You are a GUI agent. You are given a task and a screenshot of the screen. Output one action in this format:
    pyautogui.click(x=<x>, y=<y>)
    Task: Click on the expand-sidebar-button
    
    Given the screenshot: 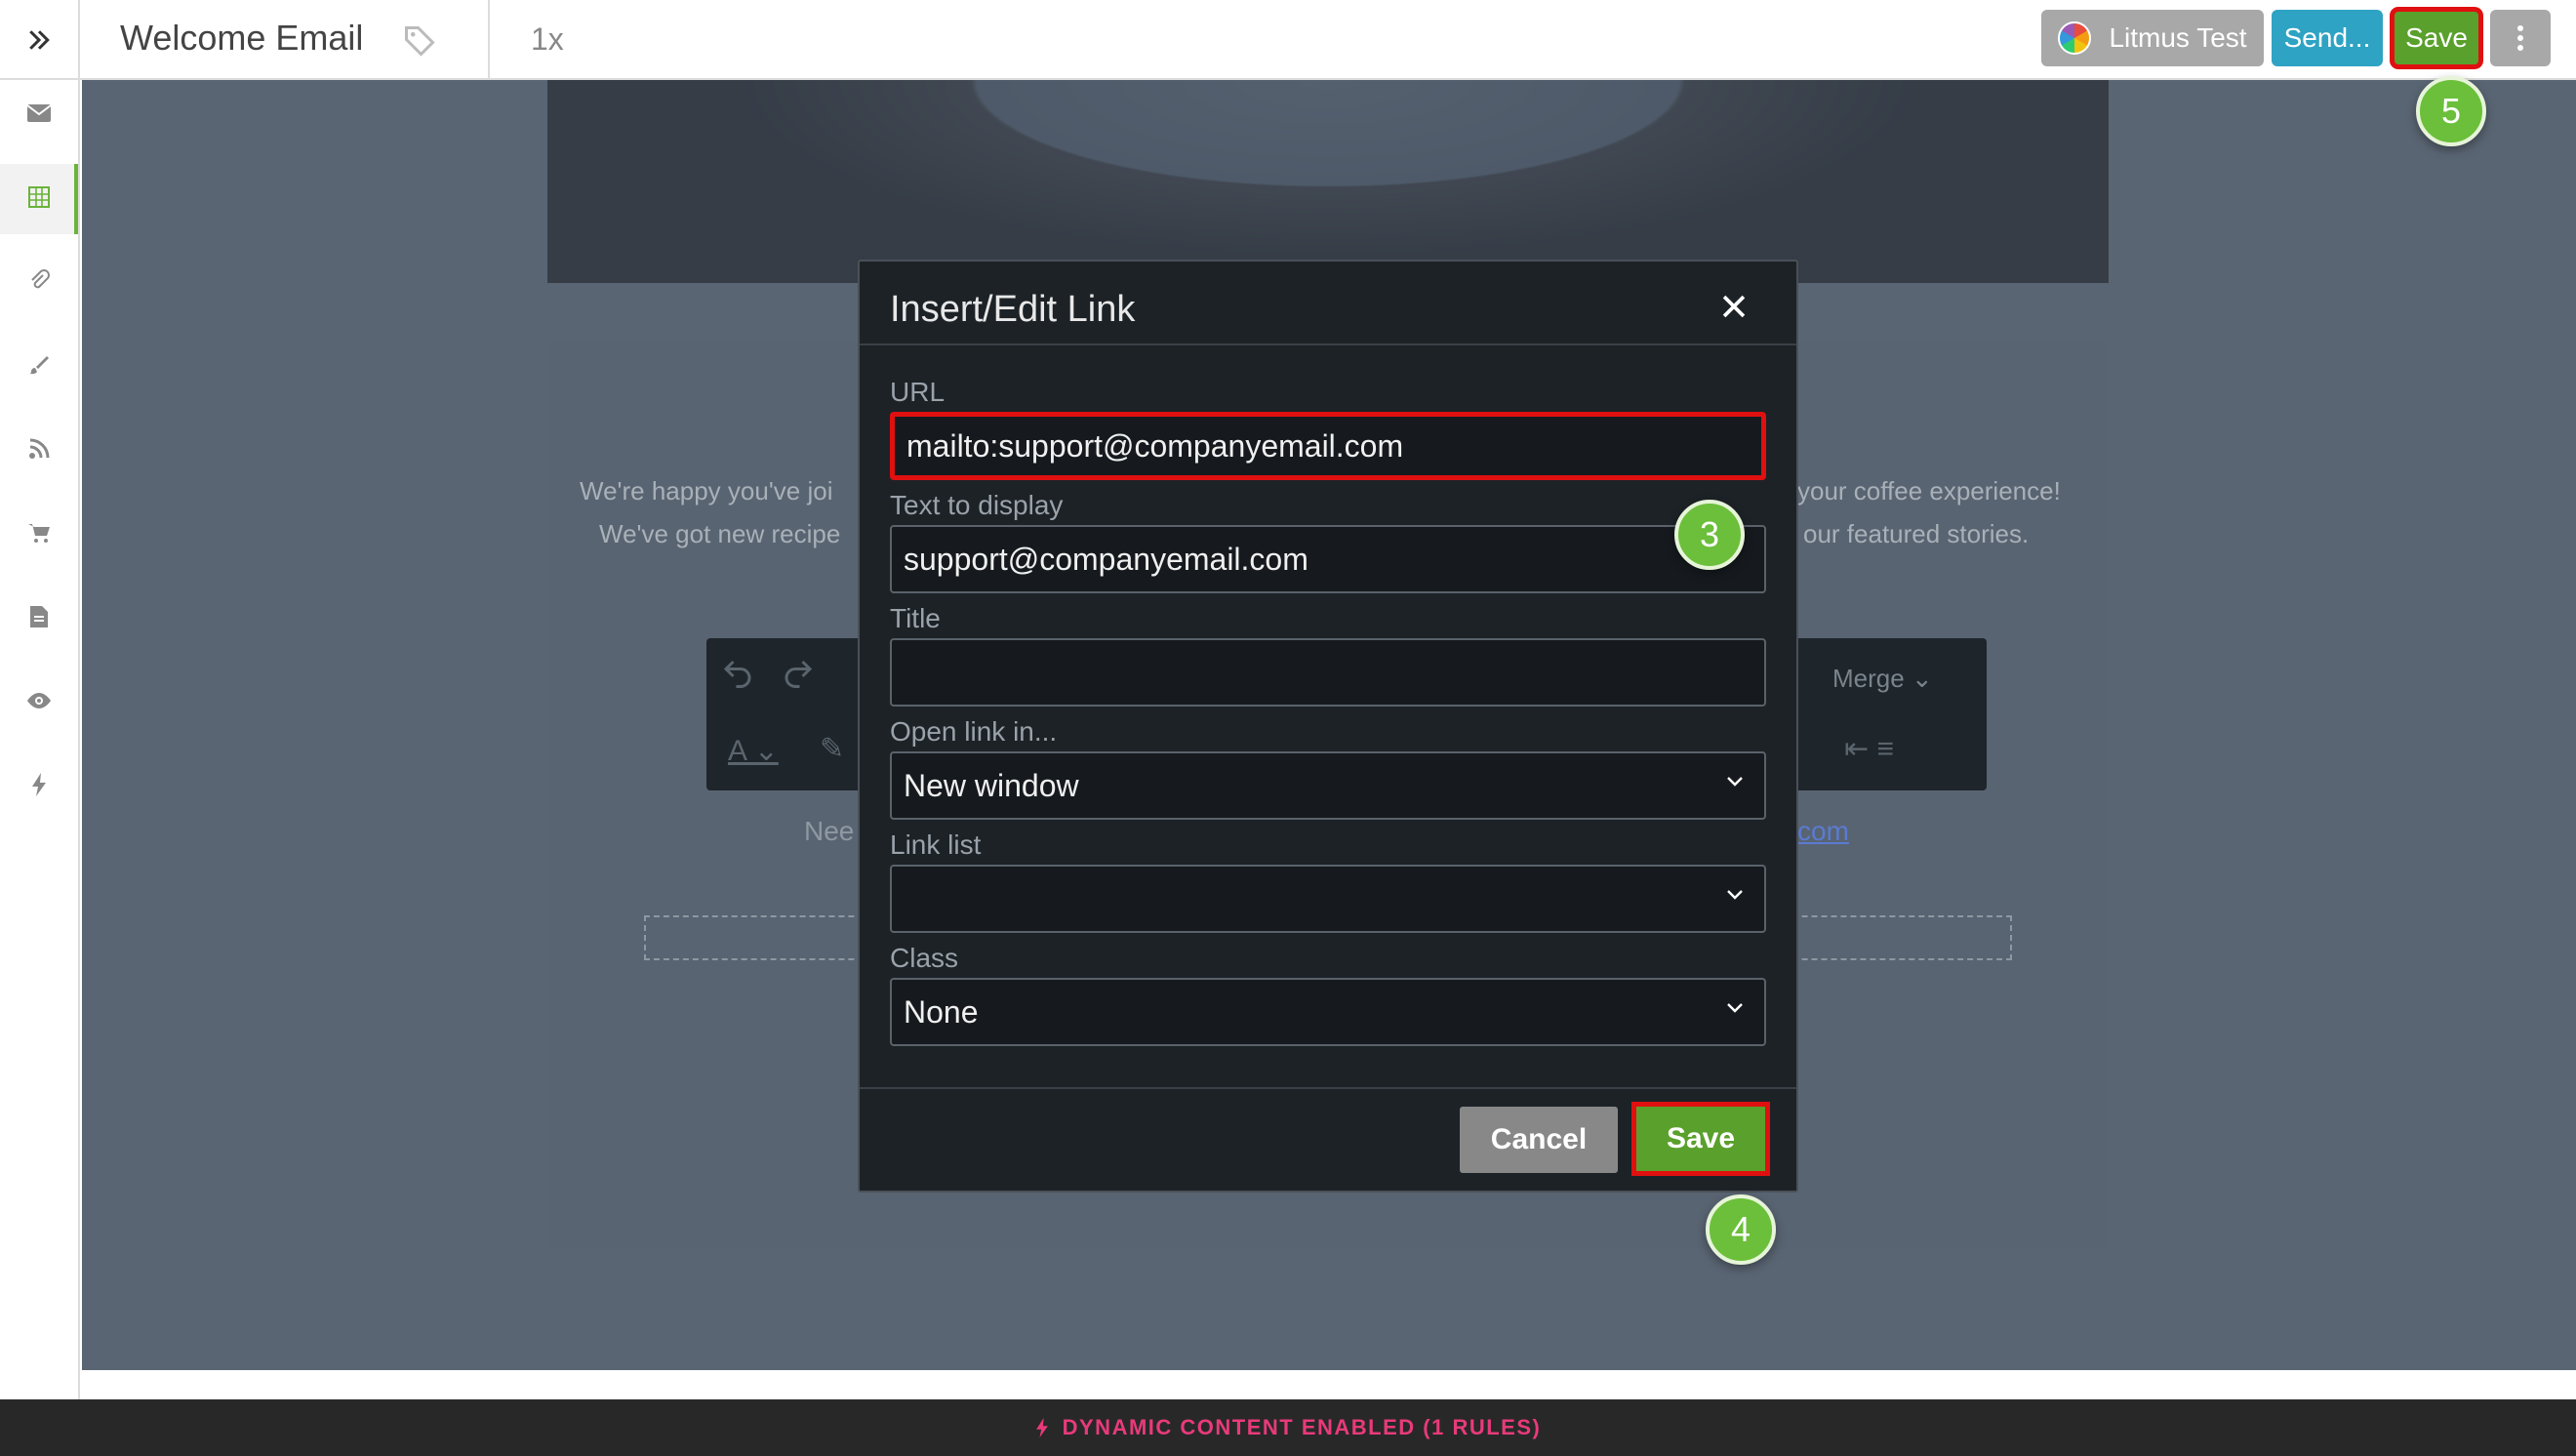 What is the action you would take?
    pyautogui.click(x=40, y=40)
    